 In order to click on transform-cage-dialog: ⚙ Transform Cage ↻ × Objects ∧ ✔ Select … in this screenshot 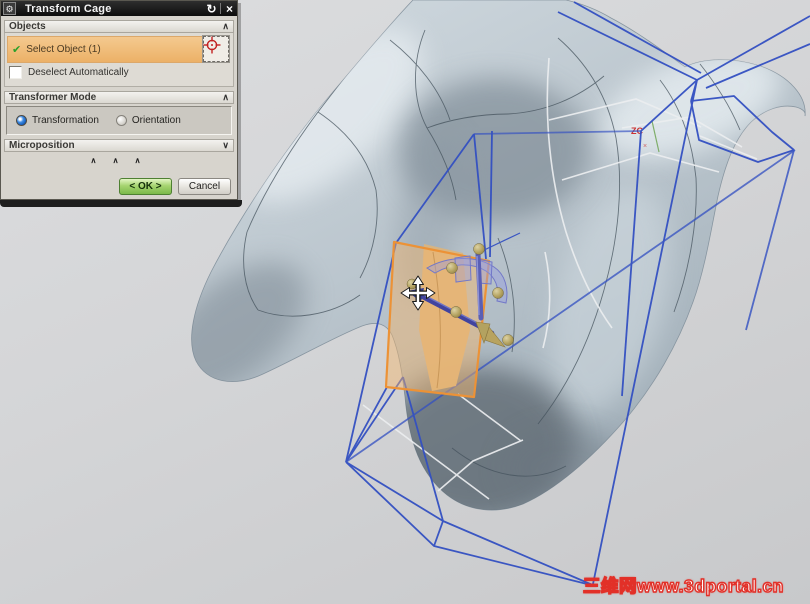, I will do `click(119, 100)`.